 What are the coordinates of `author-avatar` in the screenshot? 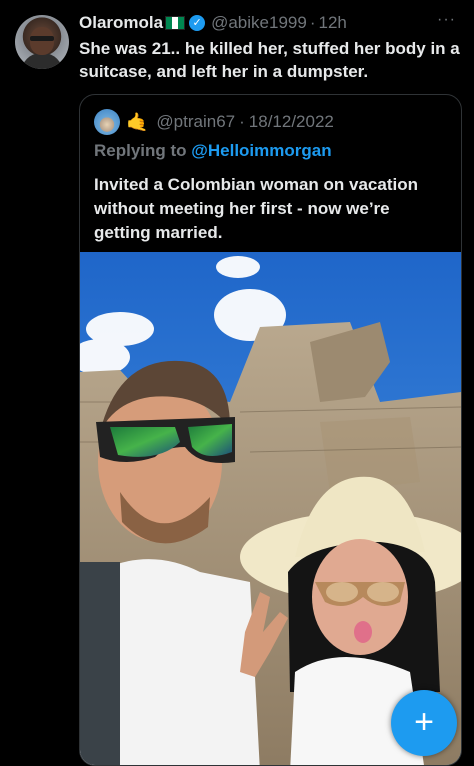 It's located at (42, 42).